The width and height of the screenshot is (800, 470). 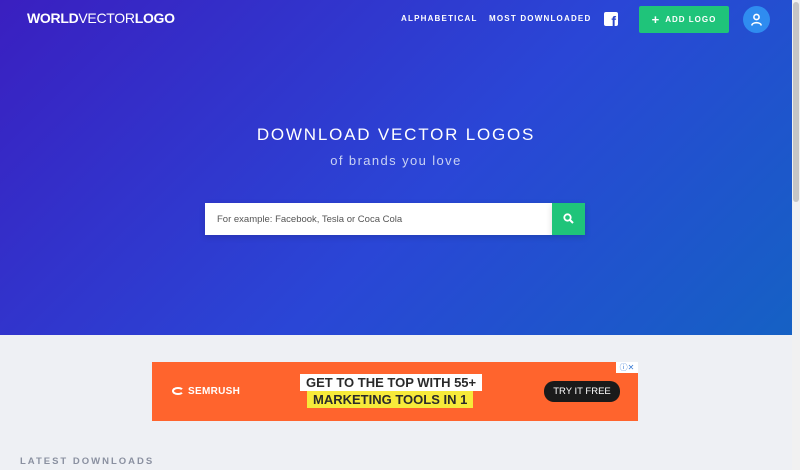 I want to click on search-icon, so click(x=568, y=218).